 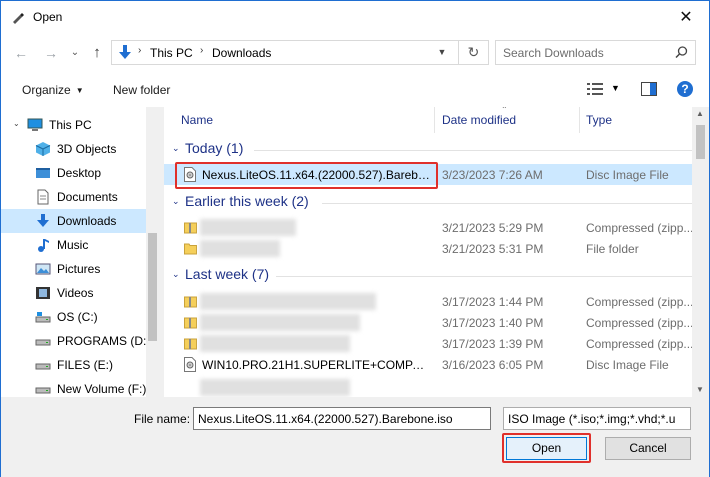 I want to click on window-title: Open, so click(x=48, y=17).